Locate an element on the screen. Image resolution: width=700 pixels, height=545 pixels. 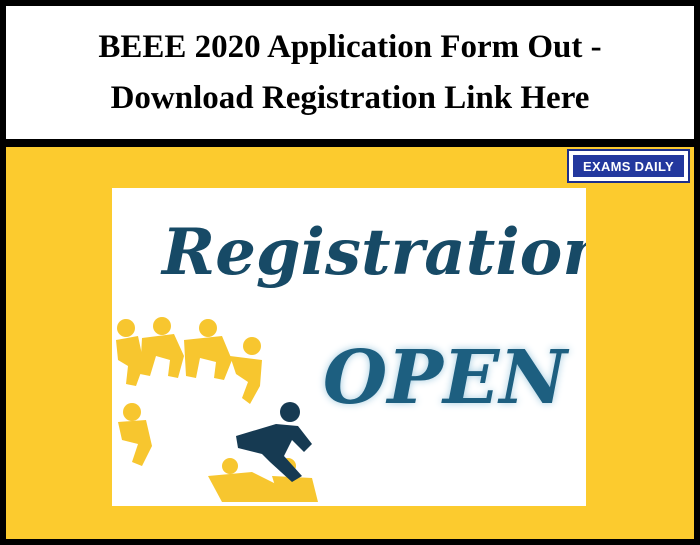
page-title-line-2: Download Registration Link Here is located at coordinates (350, 97).